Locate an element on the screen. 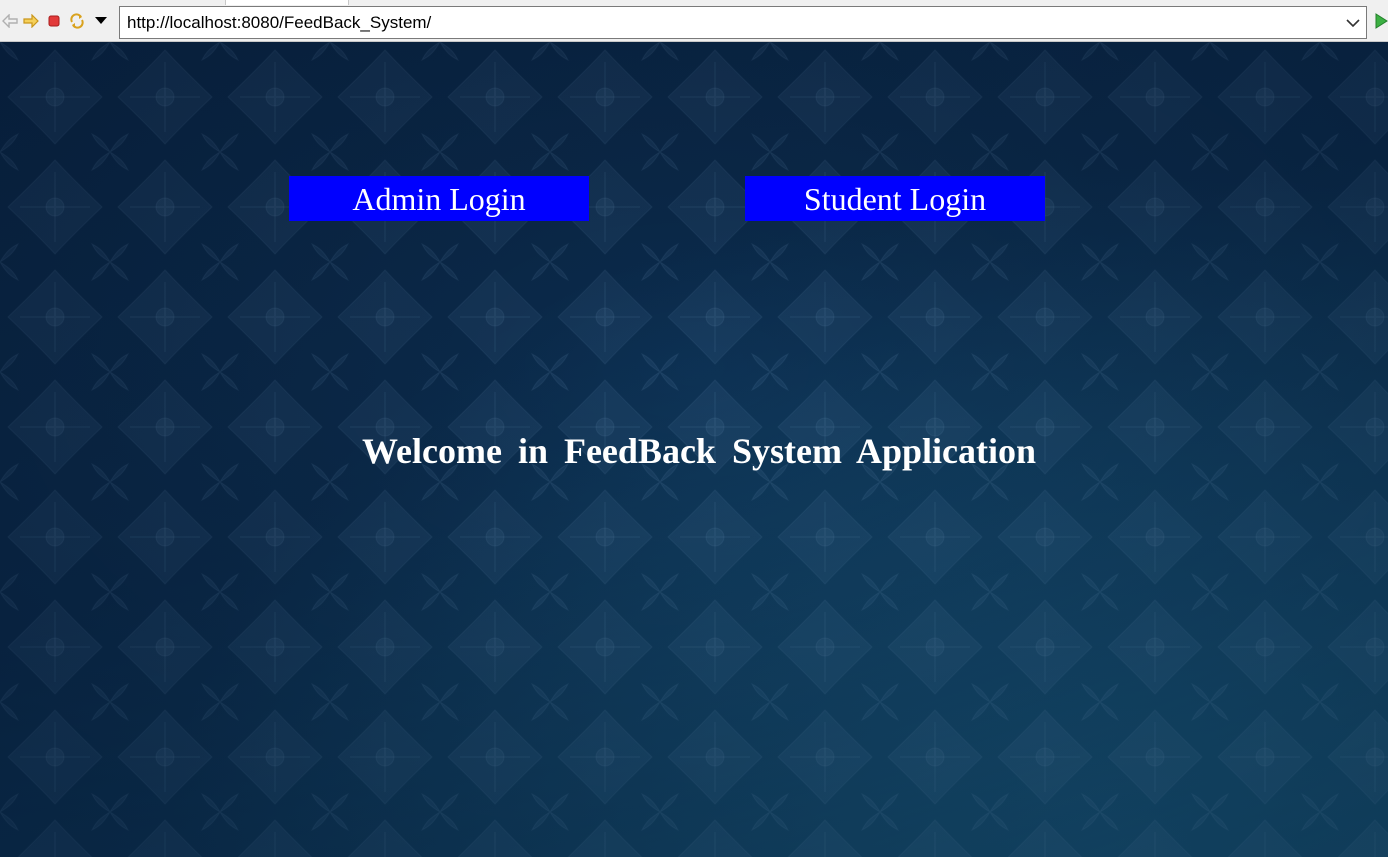  address-bar is located at coordinates (743, 22).